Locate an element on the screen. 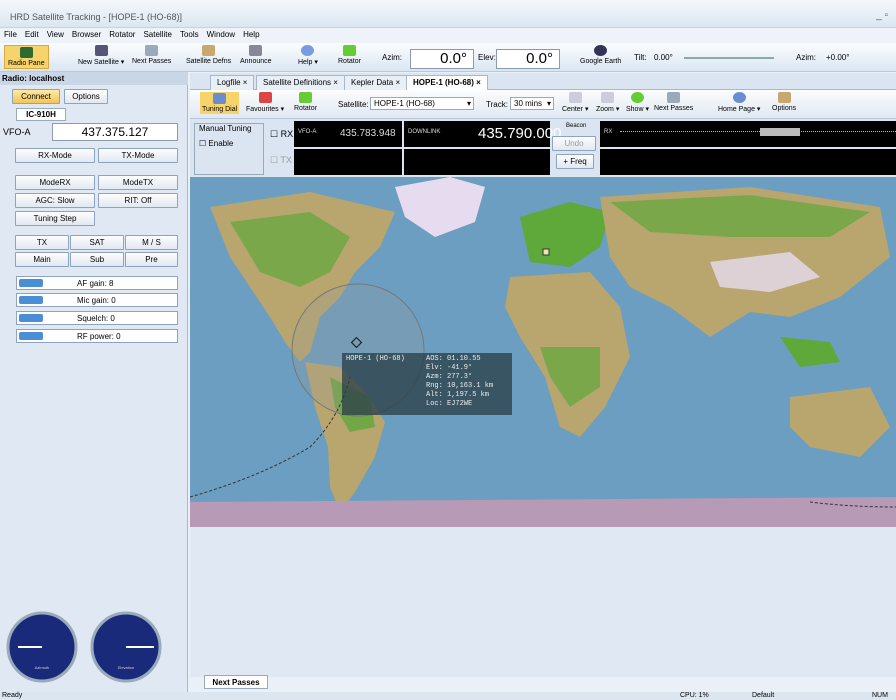  zoom-button: Zoom ▾ is located at coordinates (607, 102).